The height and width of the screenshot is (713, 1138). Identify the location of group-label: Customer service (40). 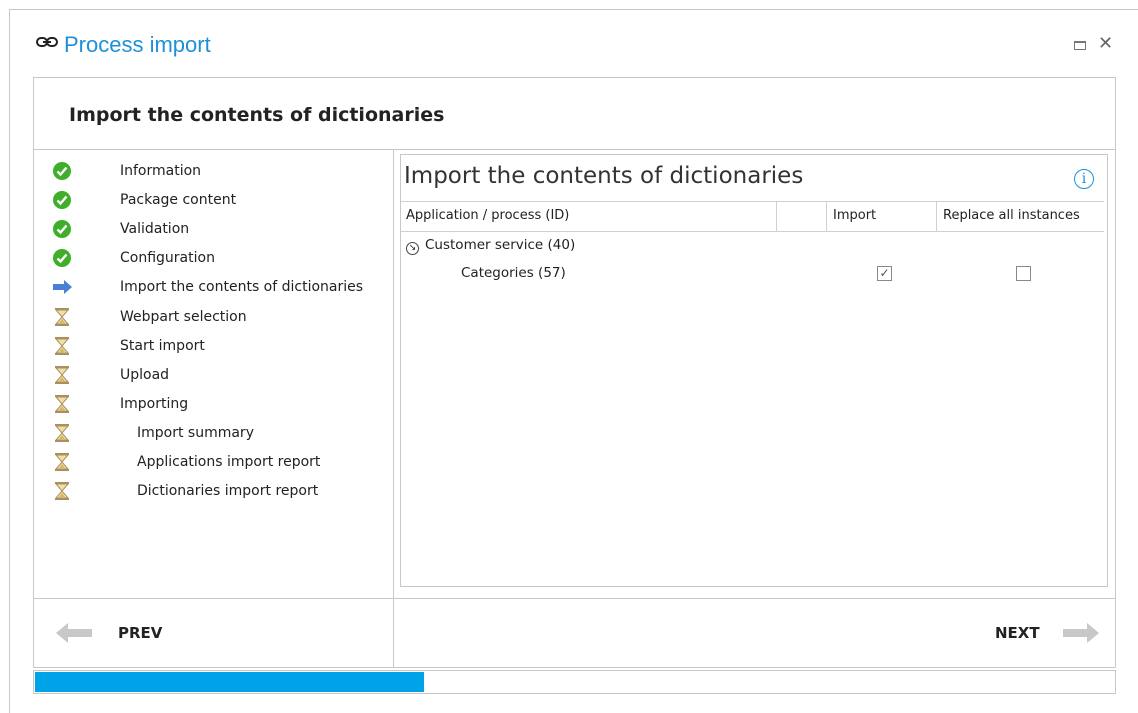
(500, 245).